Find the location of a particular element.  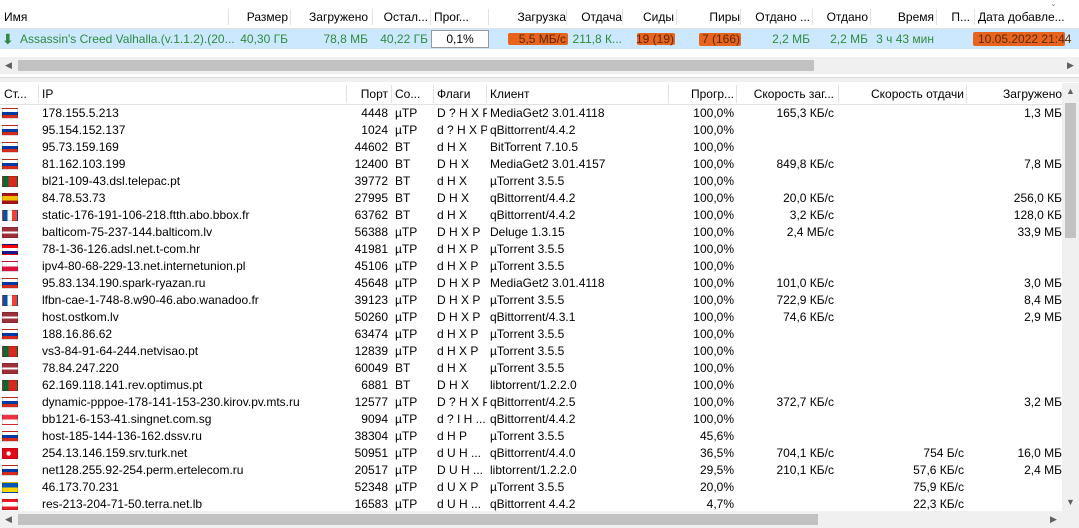

peer-ip: net128.255.92-254.perm.ertelecom.ru is located at coordinates (143, 470).